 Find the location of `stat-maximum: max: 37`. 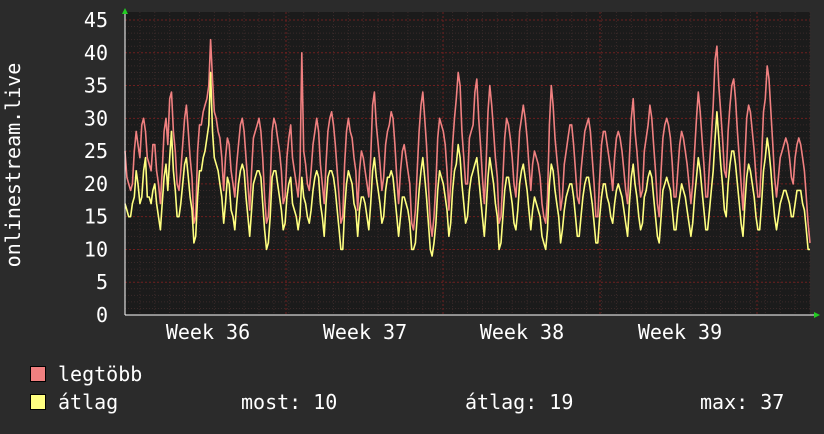

stat-maximum: max: 37 is located at coordinates (742, 402).